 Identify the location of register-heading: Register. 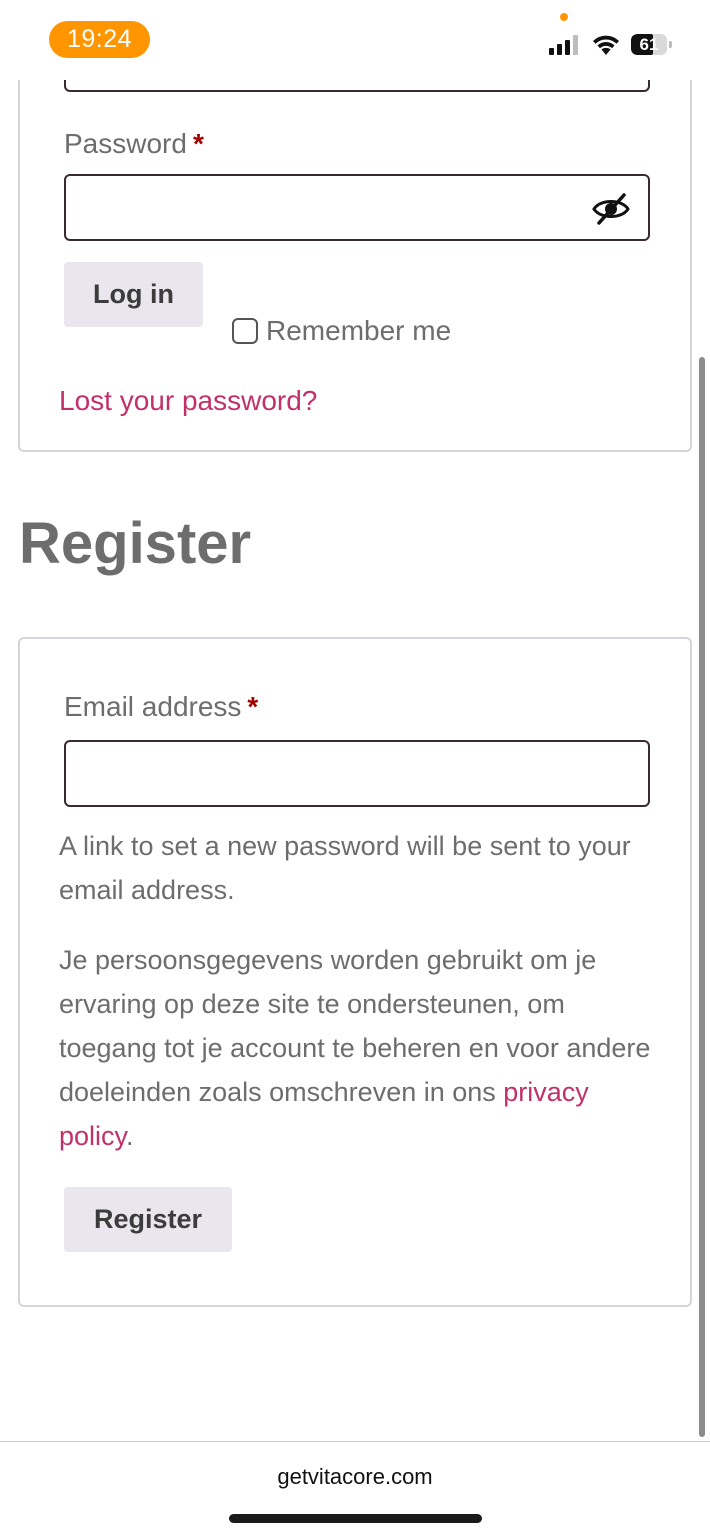
(135, 543).